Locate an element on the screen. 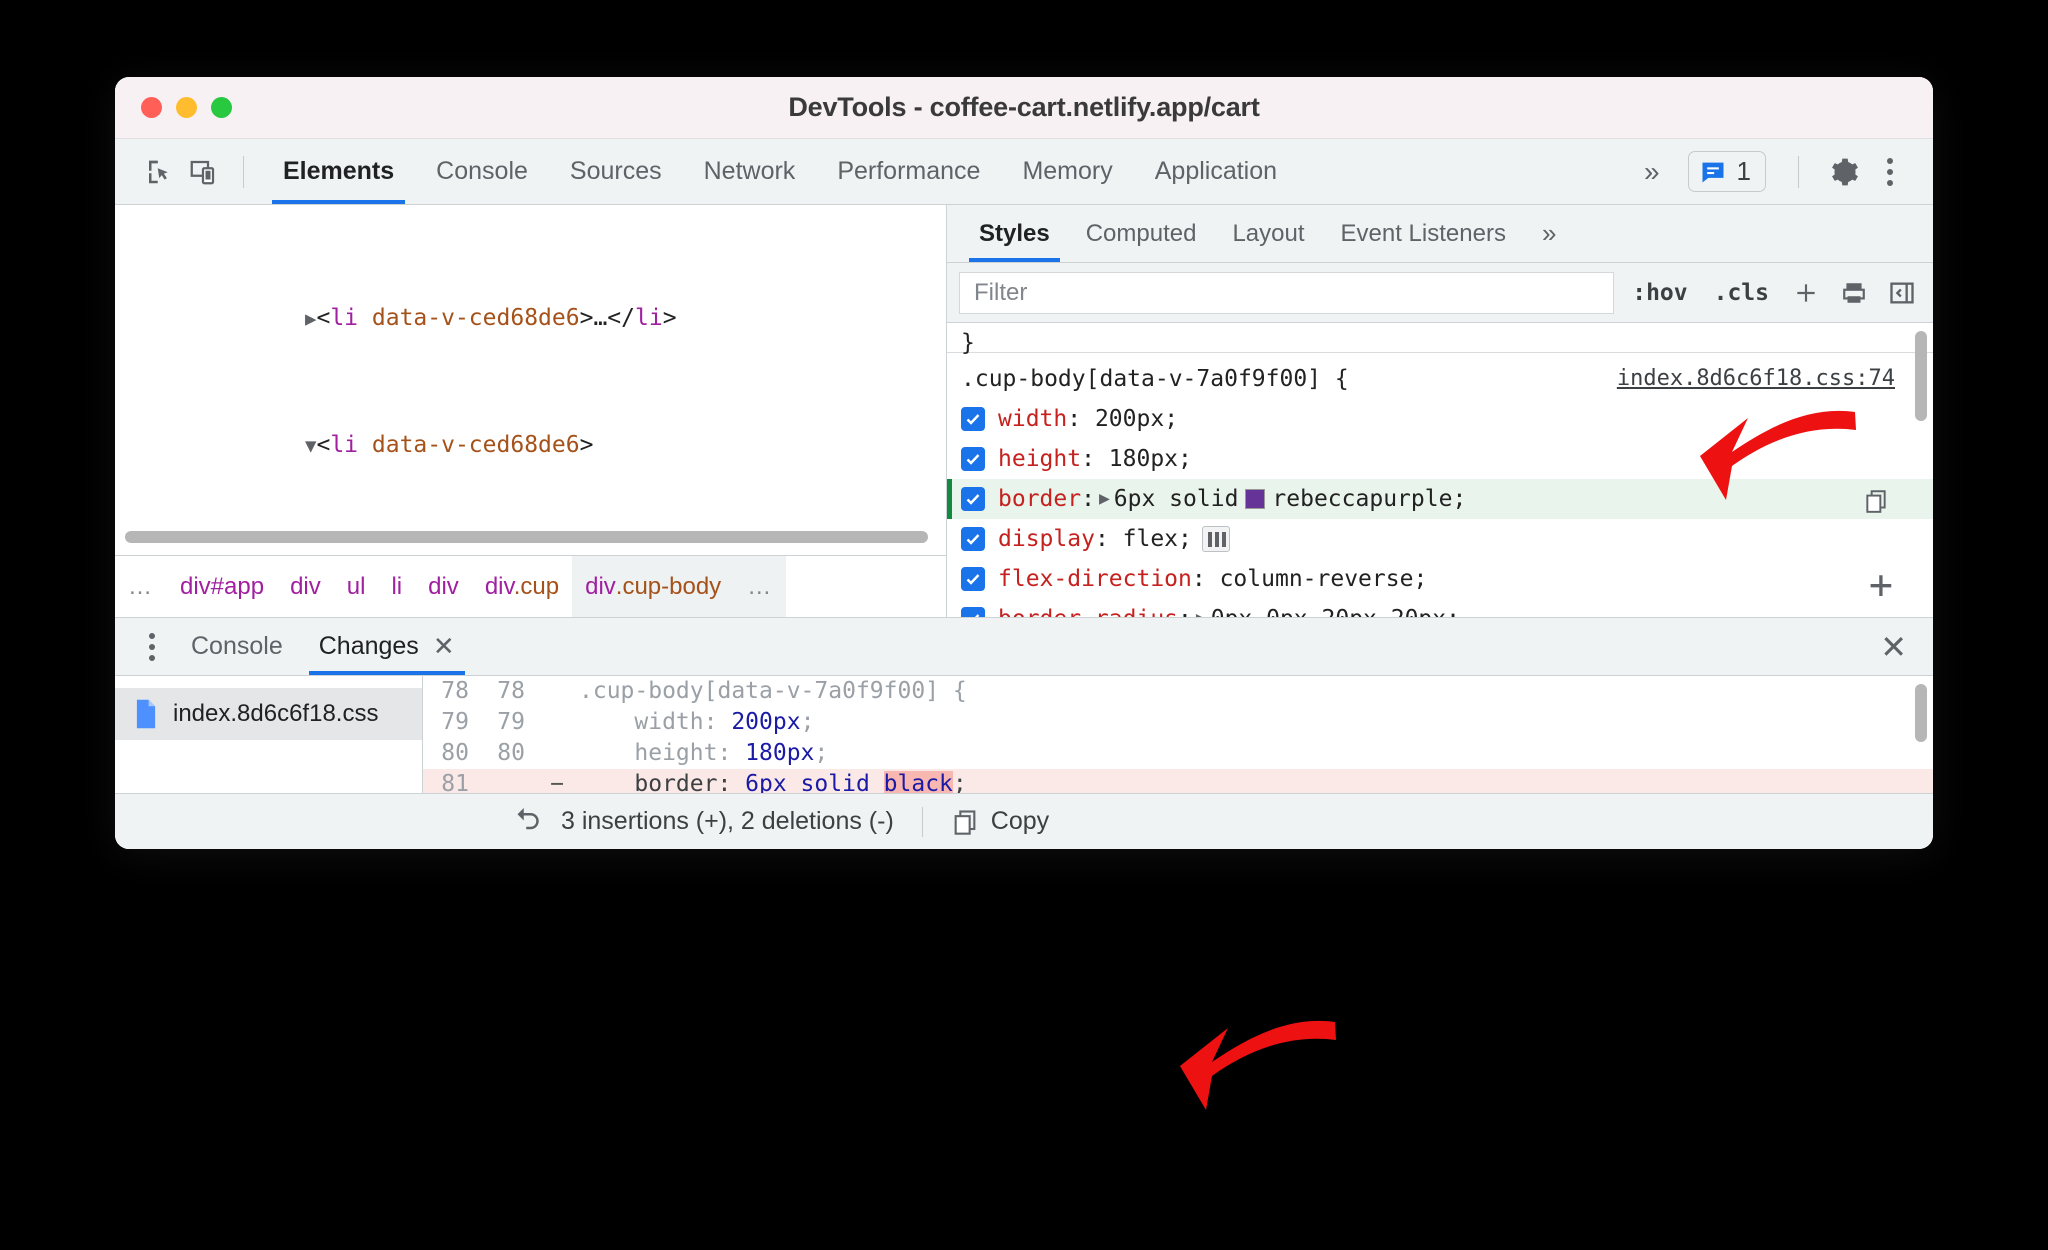 This screenshot has width=2048, height=1250. breadcrumb-item-div-cup: div.cup is located at coordinates (522, 587).